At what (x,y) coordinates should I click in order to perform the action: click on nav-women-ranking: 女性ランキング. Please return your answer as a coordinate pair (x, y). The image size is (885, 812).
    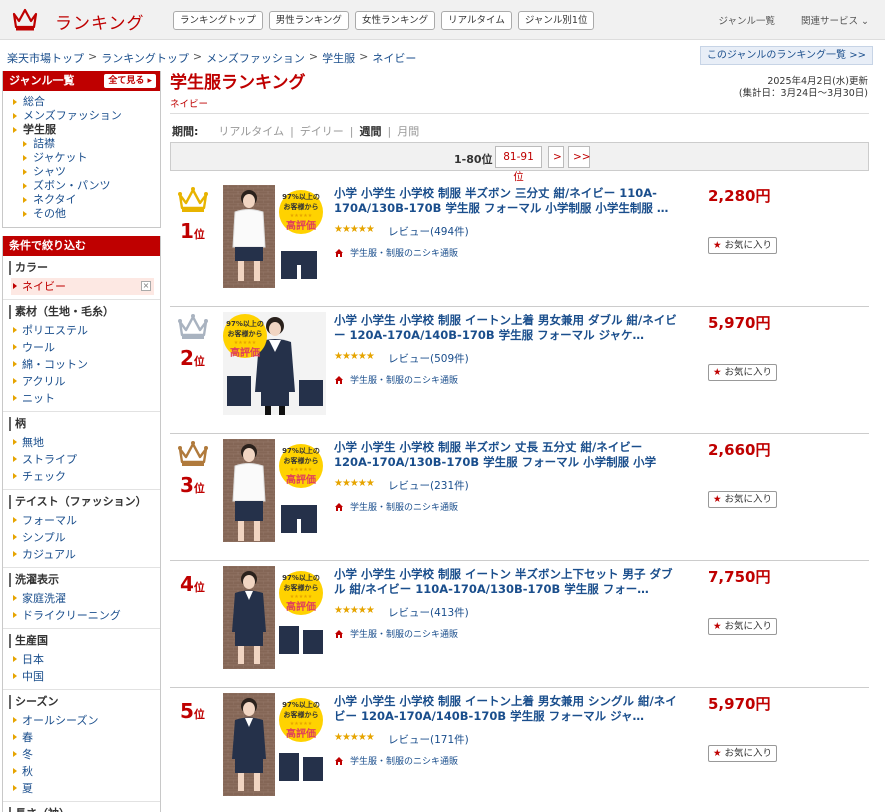
    Looking at the image, I should click on (395, 20).